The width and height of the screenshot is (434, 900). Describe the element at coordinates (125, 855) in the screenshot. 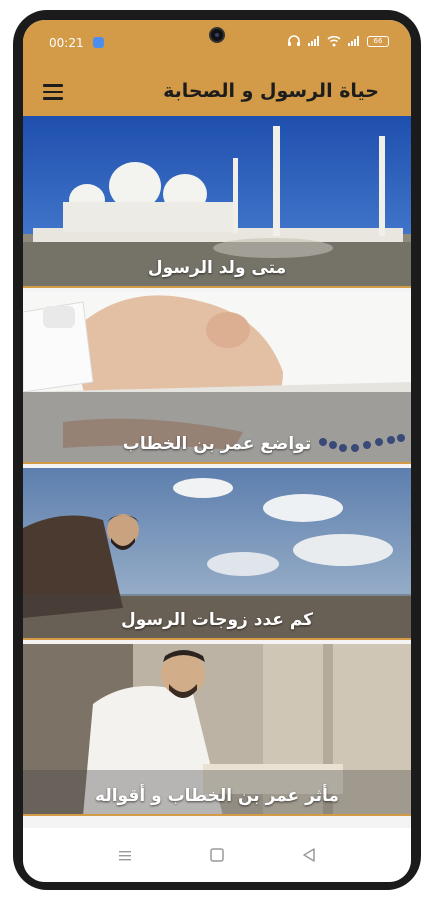

I see `recents-icon` at that location.